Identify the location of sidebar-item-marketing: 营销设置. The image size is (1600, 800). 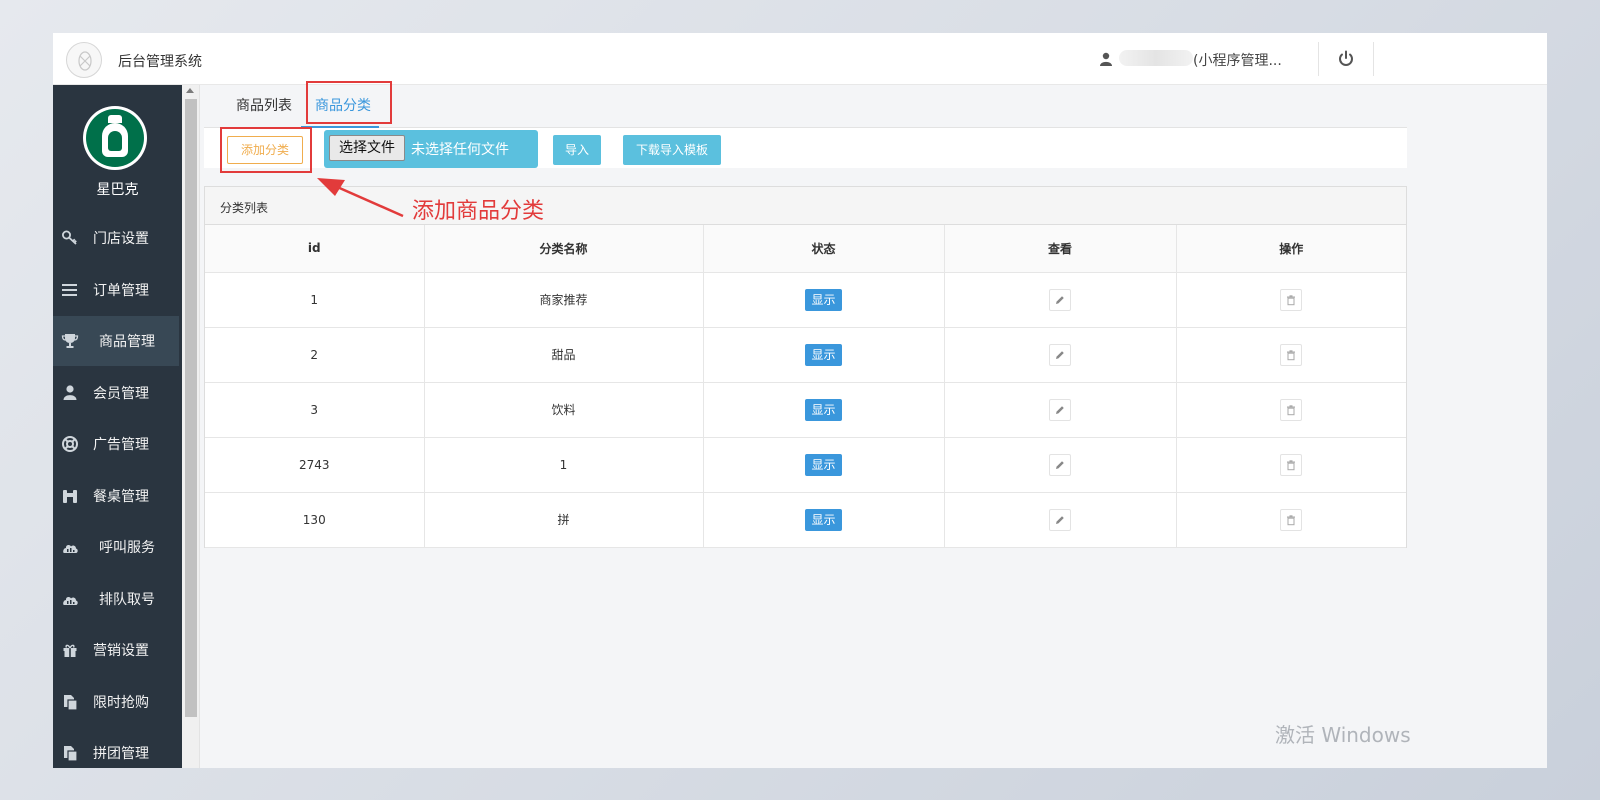
(116, 650).